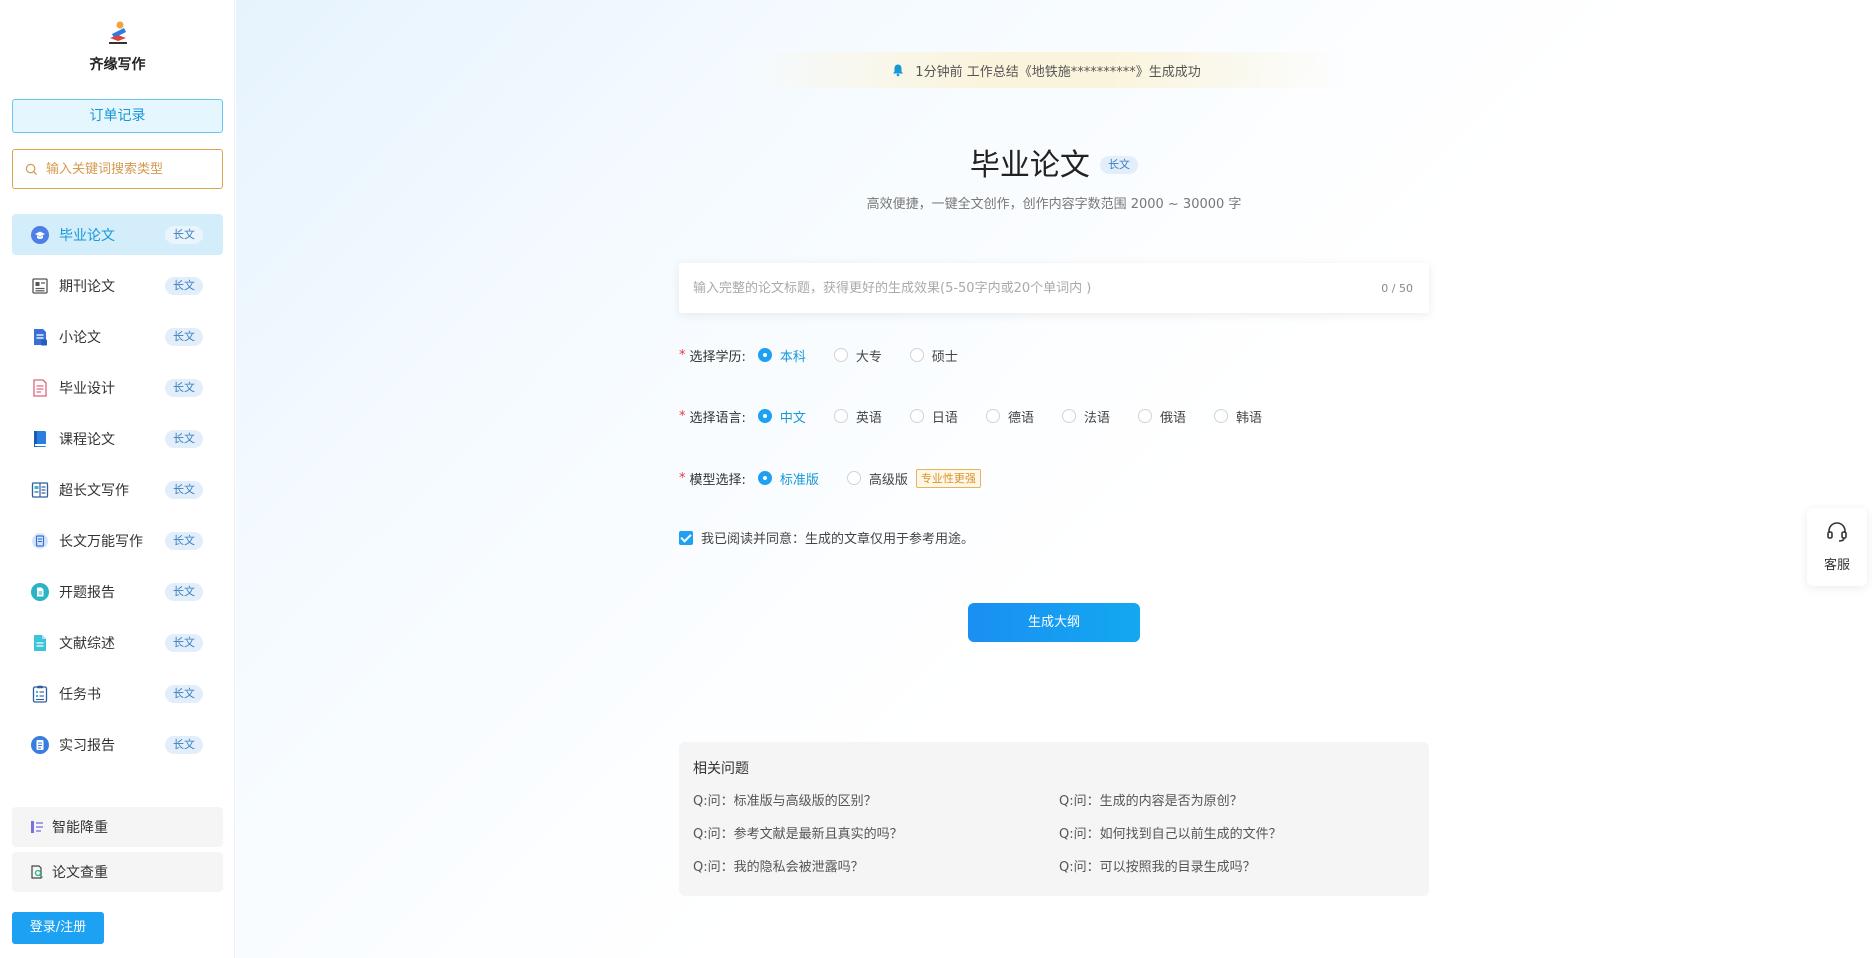 The height and width of the screenshot is (958, 1872). Describe the element at coordinates (117, 336) in the screenshot. I see `nav-item-short-paper: 小论文 长文` at that location.